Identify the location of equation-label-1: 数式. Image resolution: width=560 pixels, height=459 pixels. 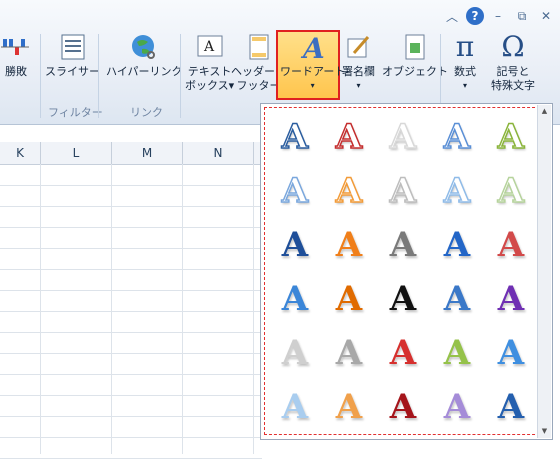
(465, 71).